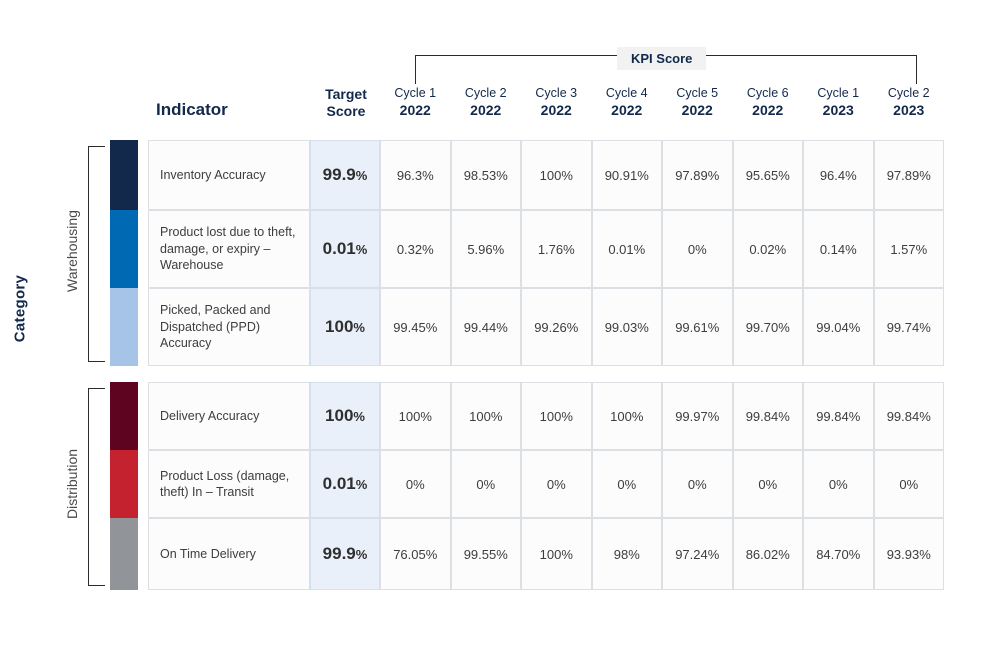  What do you see at coordinates (908, 175) in the screenshot?
I see `kpi-value: 97.89%` at bounding box center [908, 175].